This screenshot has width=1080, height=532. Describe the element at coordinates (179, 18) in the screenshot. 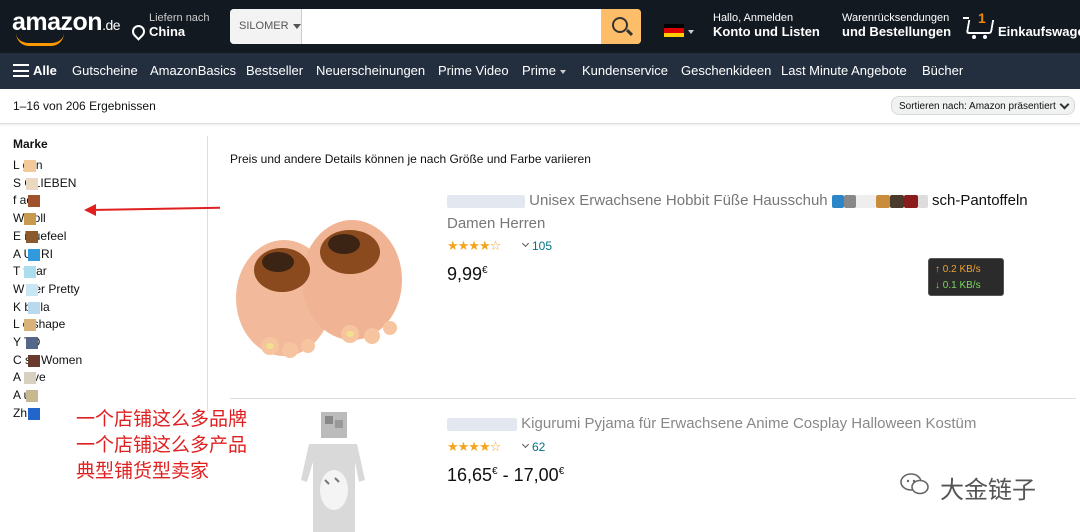

I see `deliver-label: Liefern nach` at that location.